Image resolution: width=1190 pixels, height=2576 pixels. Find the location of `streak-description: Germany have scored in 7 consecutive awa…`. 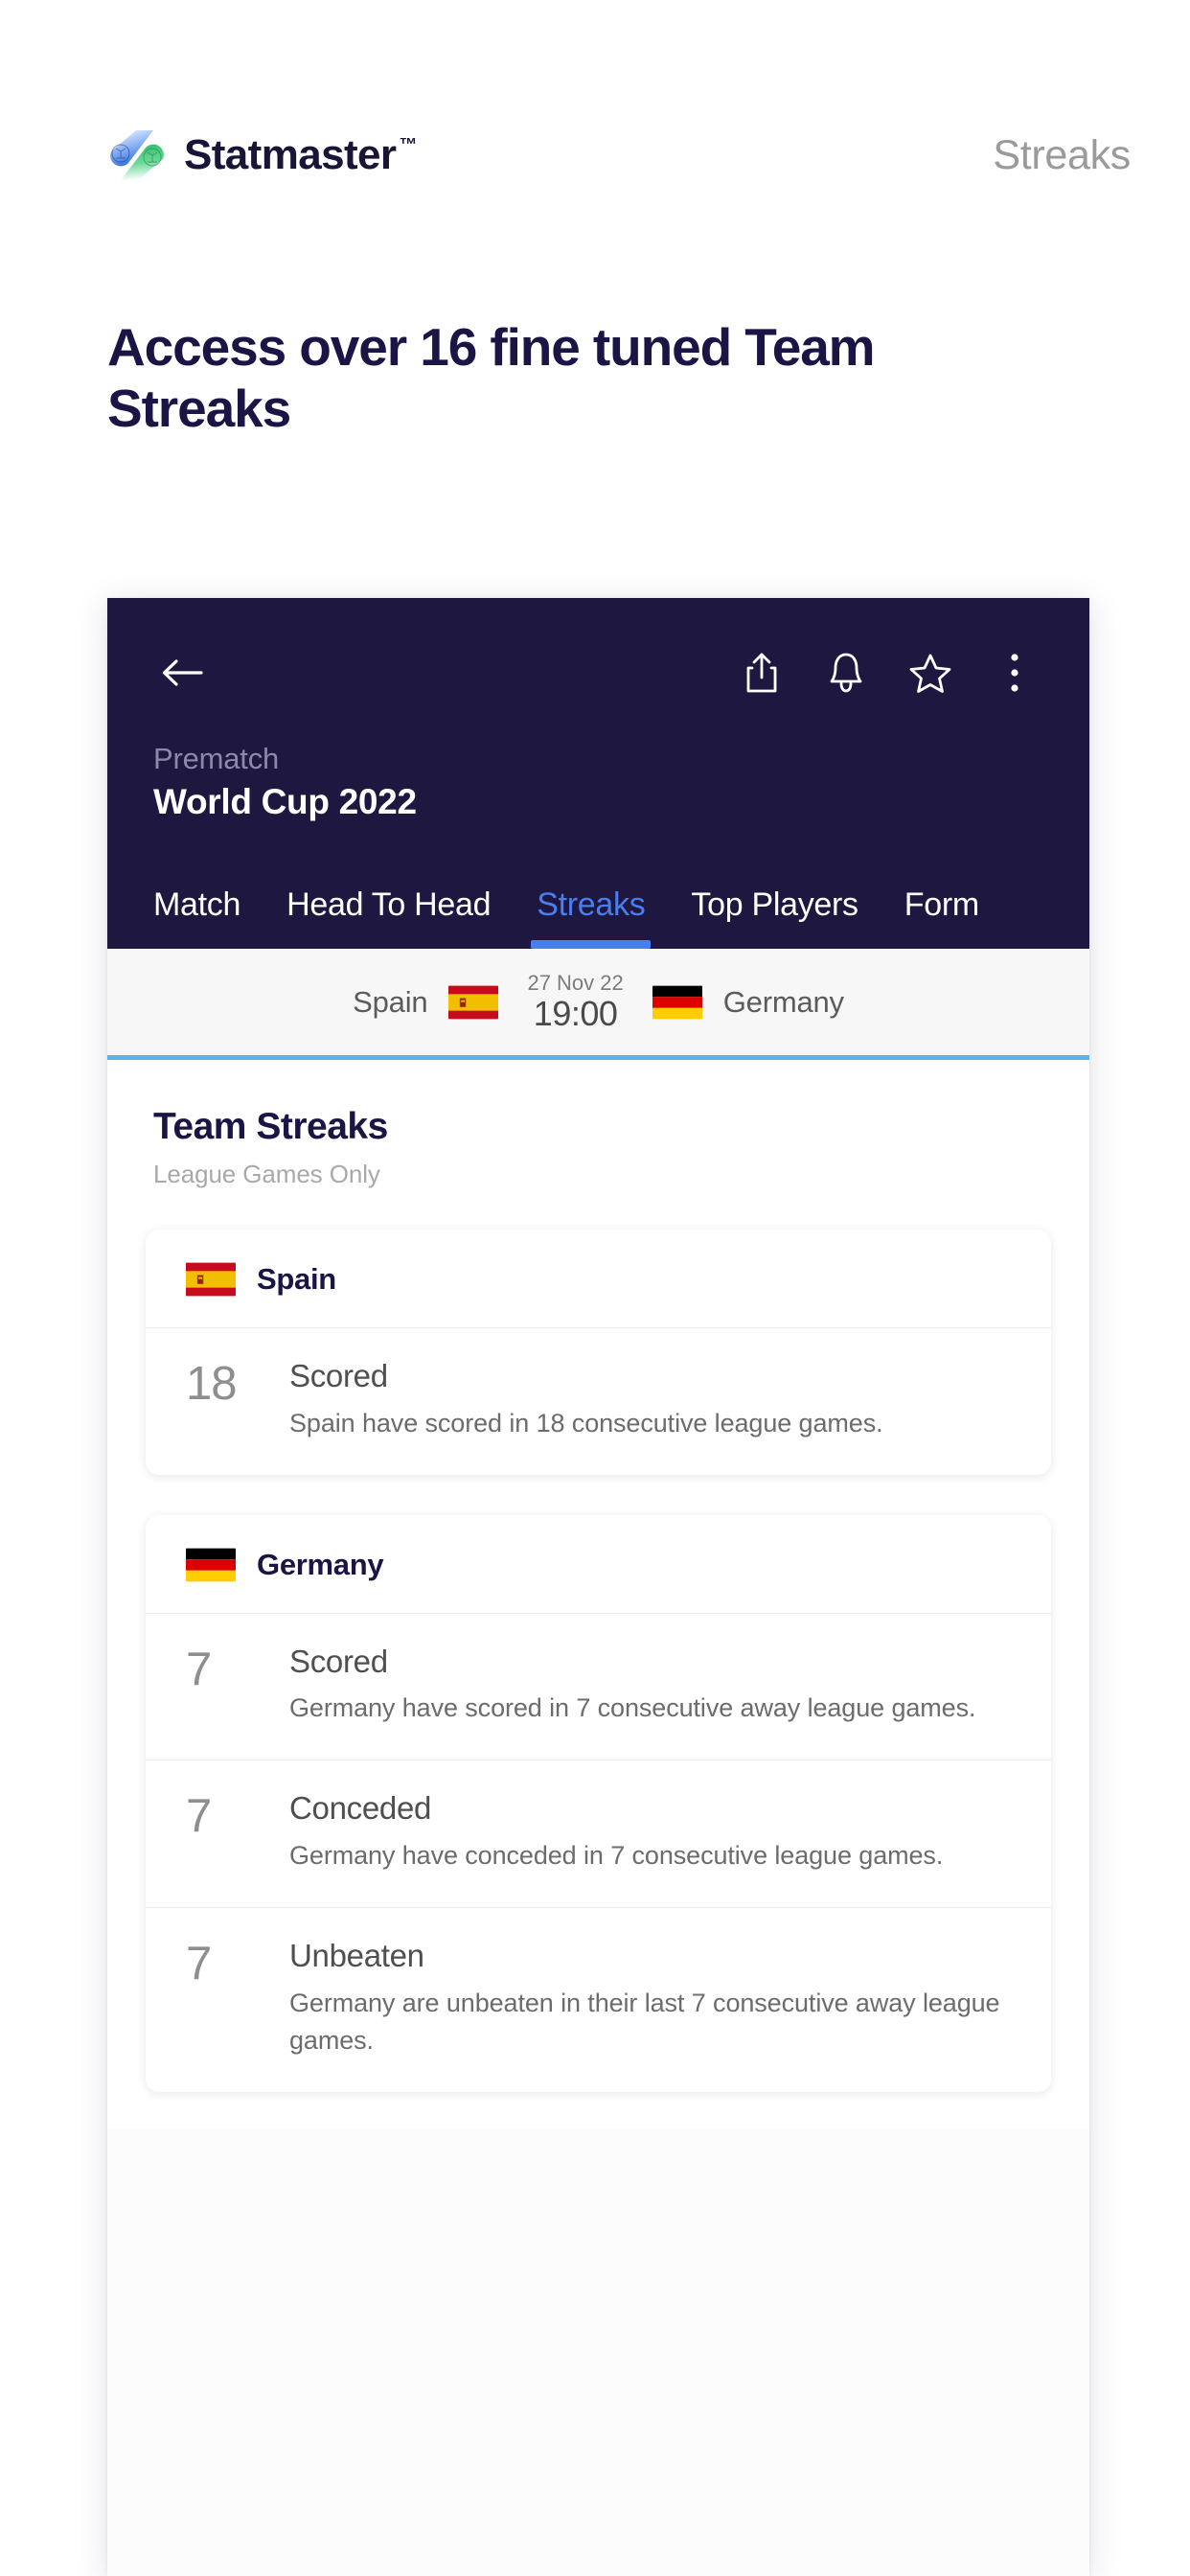

streak-description: Germany have scored in 7 consecutive awa… is located at coordinates (633, 1708).